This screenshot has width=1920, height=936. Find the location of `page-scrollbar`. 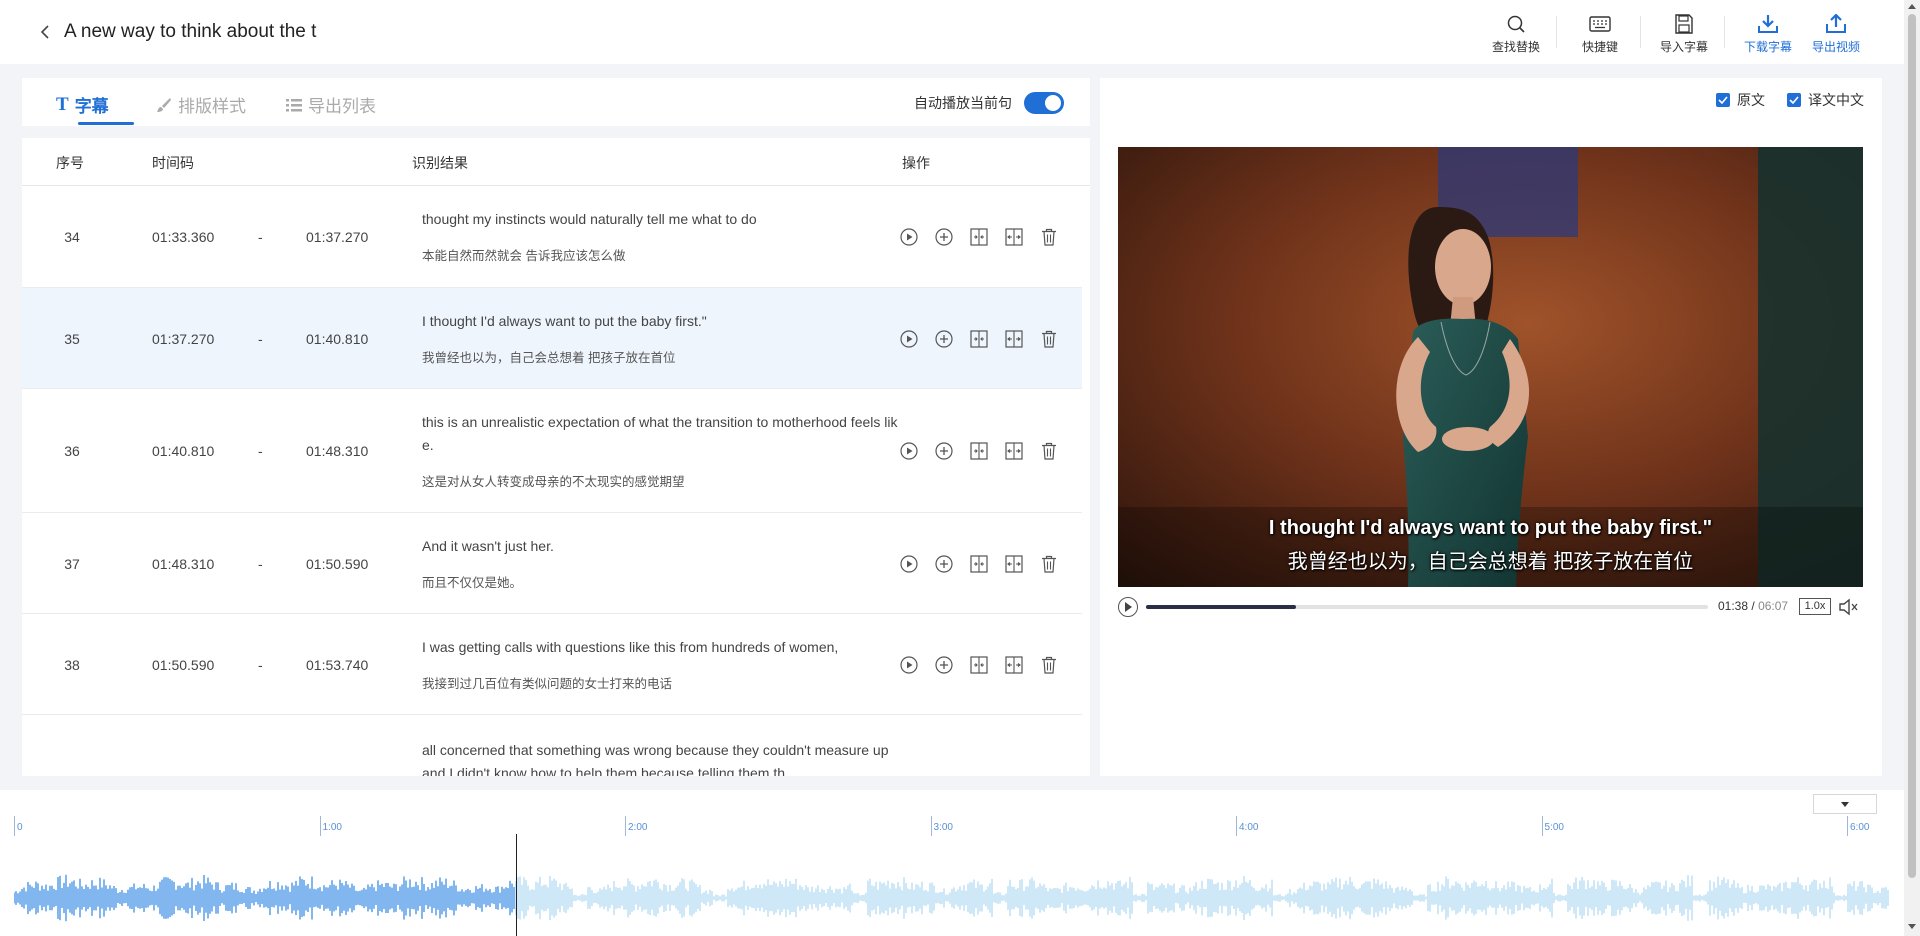

page-scrollbar is located at coordinates (1912, 468).